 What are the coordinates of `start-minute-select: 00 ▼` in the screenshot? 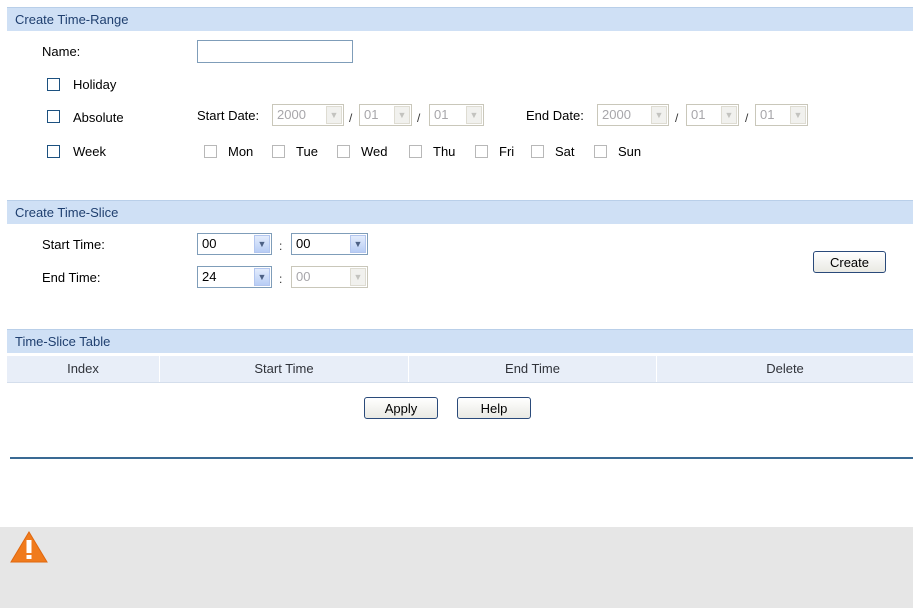 It's located at (329, 244).